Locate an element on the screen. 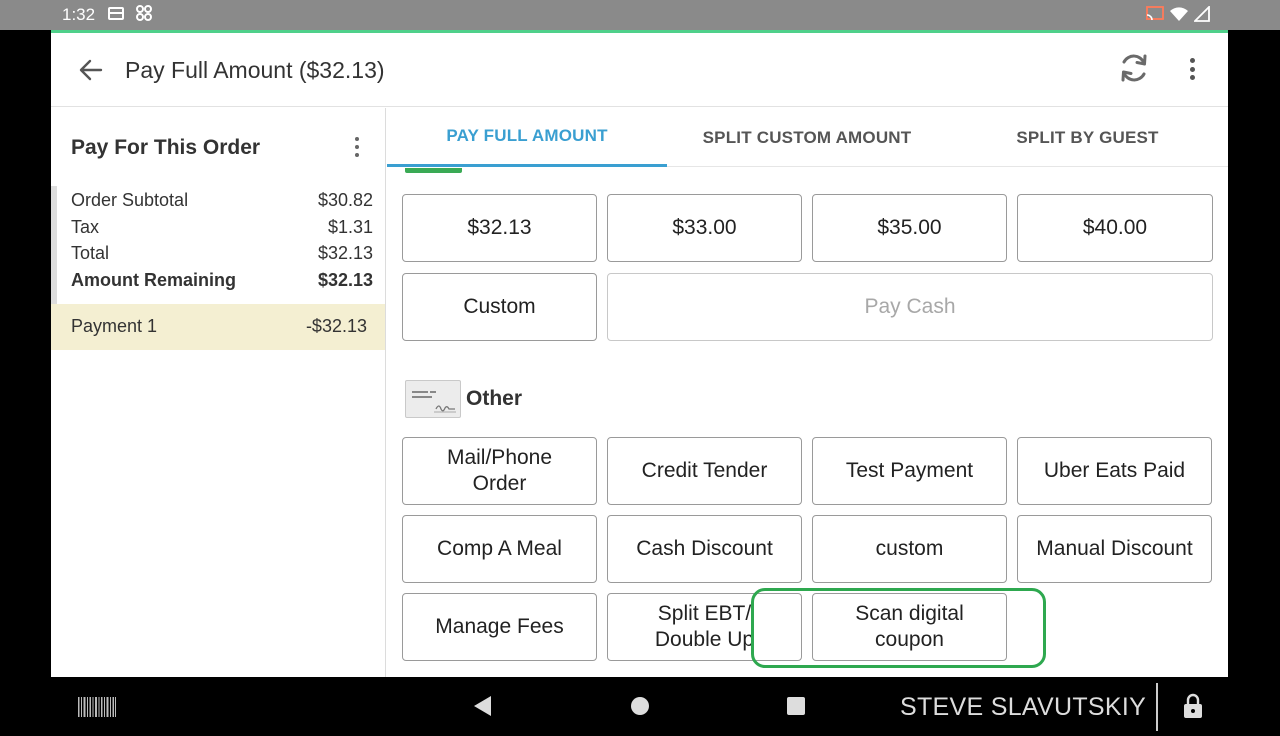  barcode-icon is located at coordinates (97, 707).